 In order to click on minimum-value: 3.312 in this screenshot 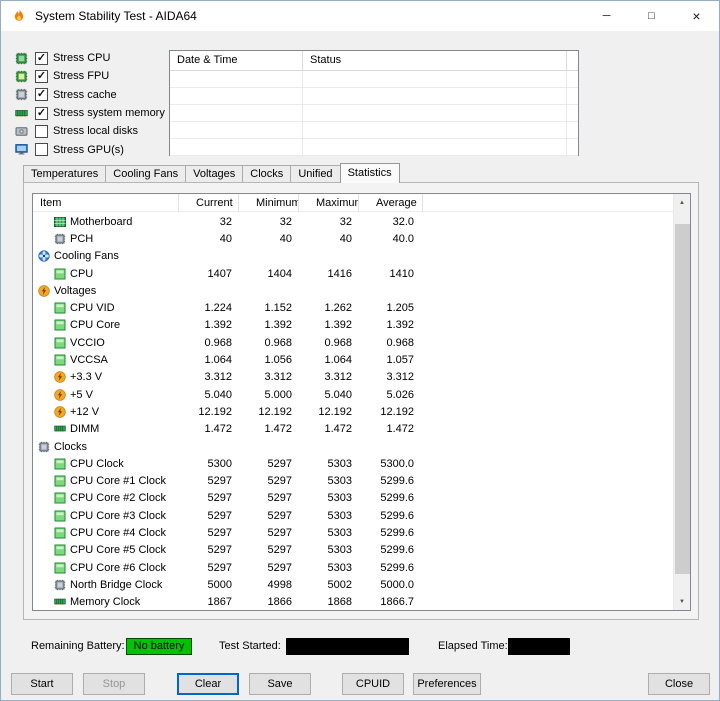, I will do `click(278, 377)`.